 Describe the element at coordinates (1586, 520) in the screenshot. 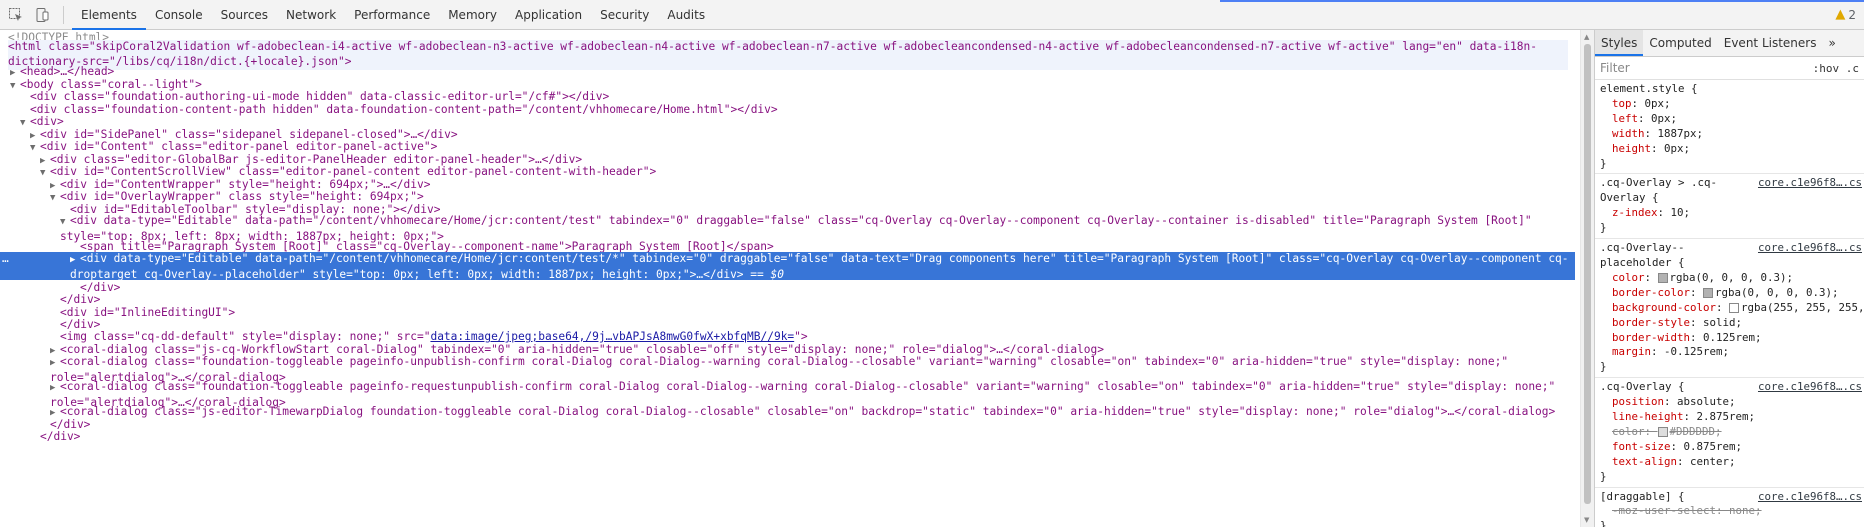

I see `scroll-down-icon: ▼` at that location.